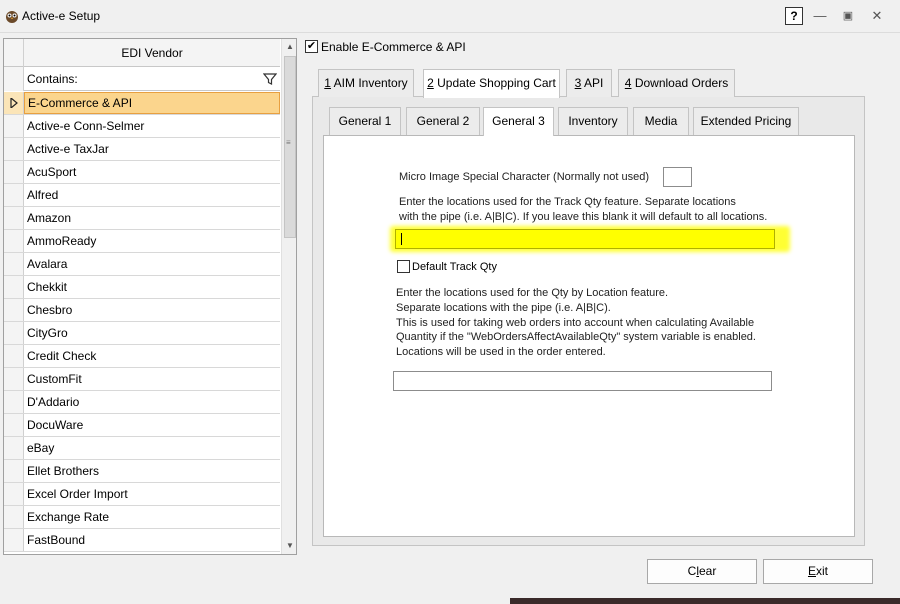 The width and height of the screenshot is (900, 604). I want to click on vendor-row: D'Addario, so click(142, 402).